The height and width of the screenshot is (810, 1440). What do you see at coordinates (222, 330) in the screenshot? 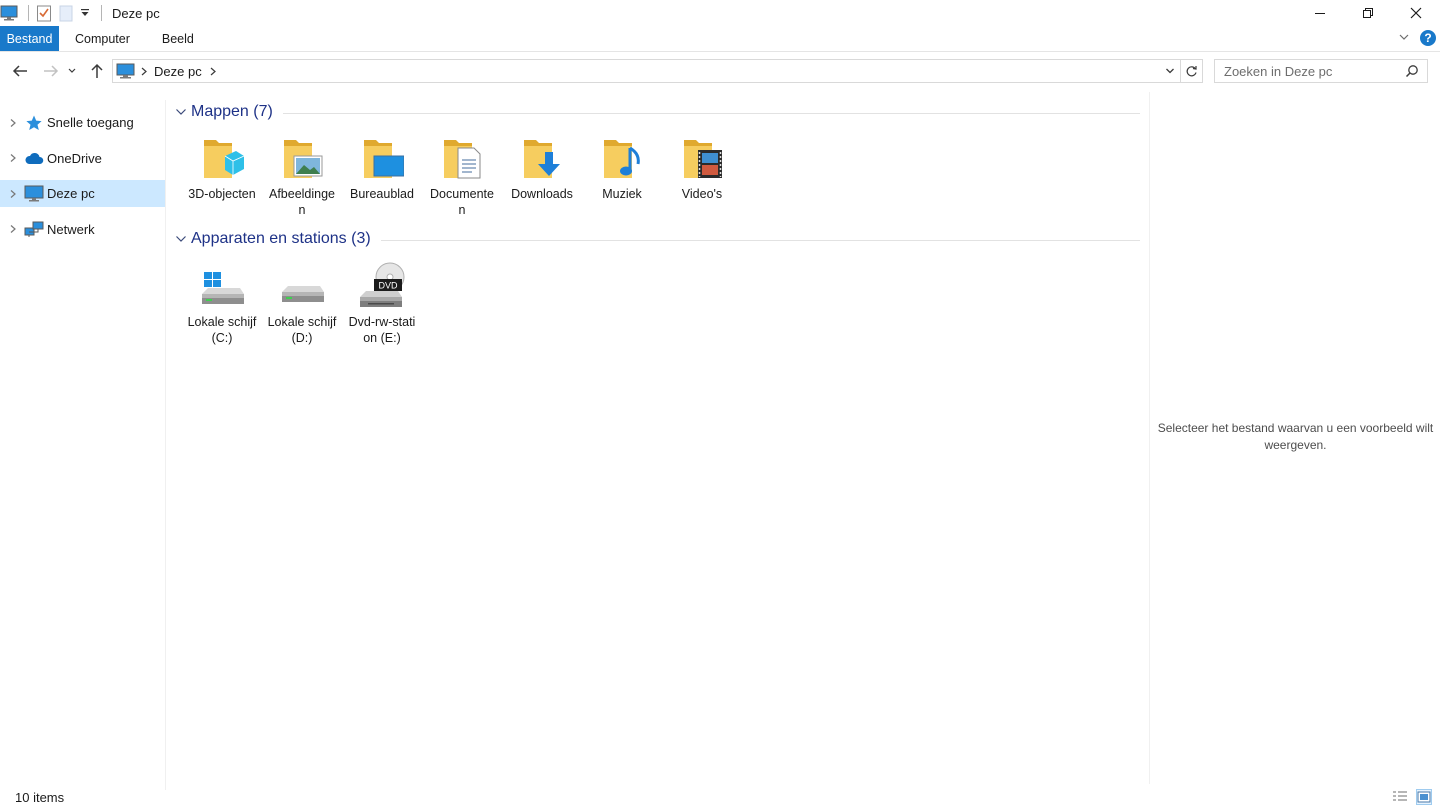
I see `tile-label: Lokale schijf (C:)` at bounding box center [222, 330].